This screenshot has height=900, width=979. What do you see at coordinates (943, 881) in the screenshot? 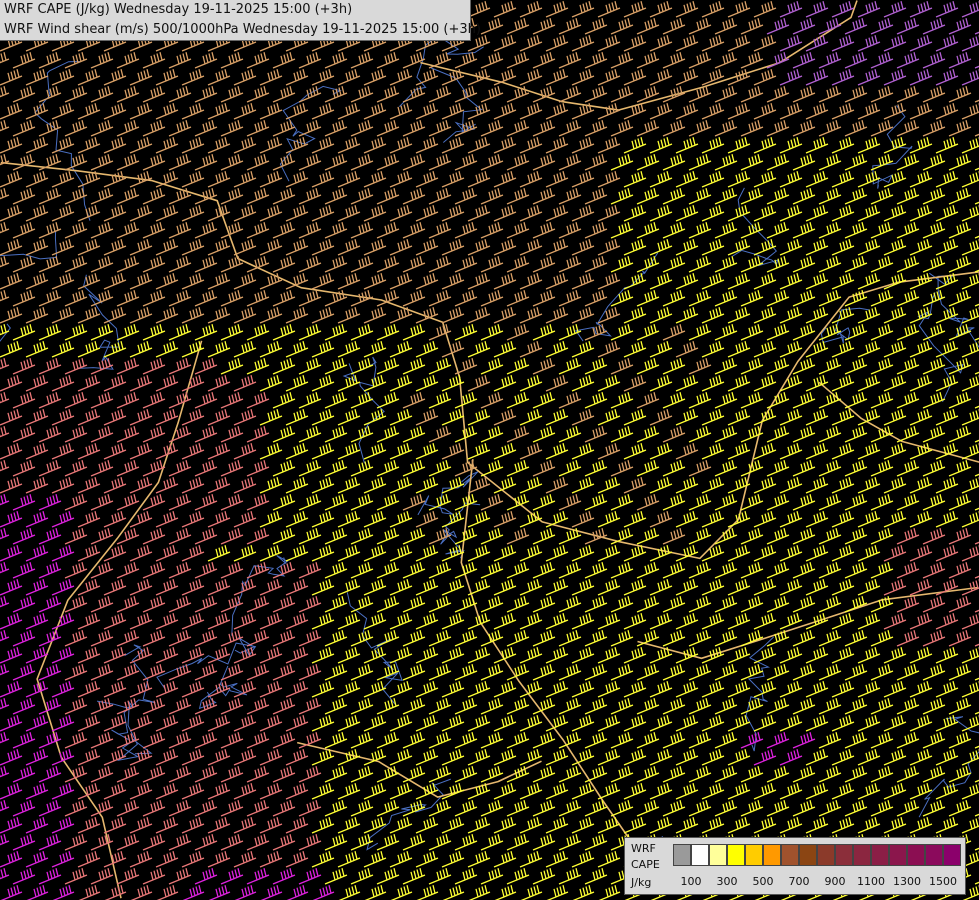
I see `legend-tick: 1500` at bounding box center [943, 881].